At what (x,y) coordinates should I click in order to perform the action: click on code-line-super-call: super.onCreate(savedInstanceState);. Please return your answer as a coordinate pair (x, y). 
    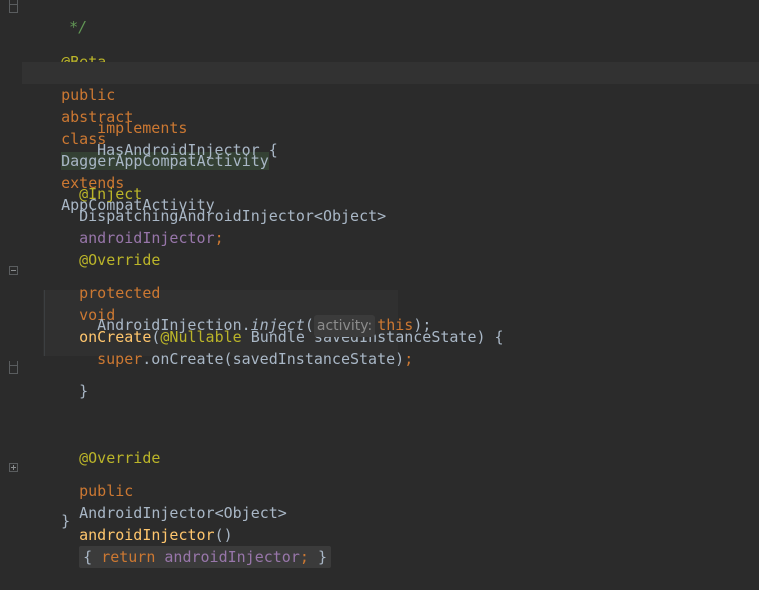
    Looking at the image, I should click on (237, 347).